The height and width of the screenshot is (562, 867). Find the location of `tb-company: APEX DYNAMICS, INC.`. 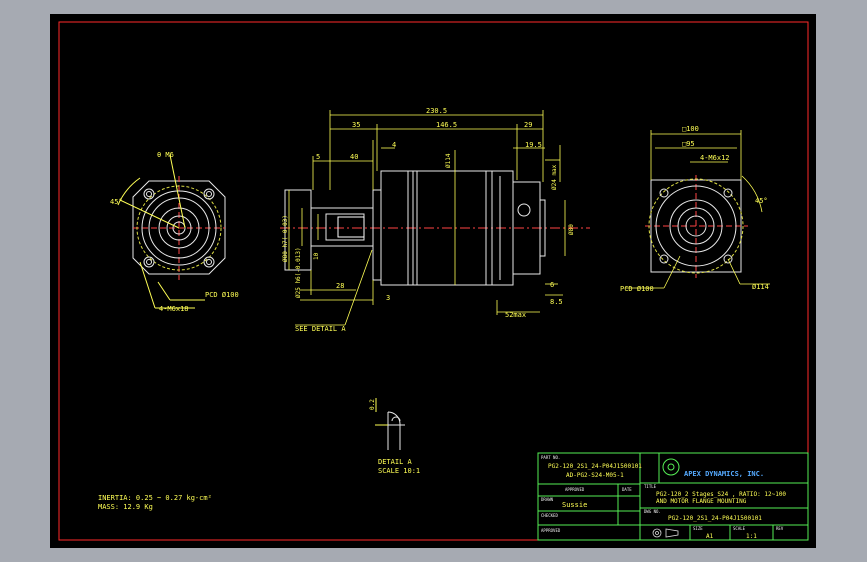

tb-company: APEX DYNAMICS, INC. is located at coordinates (724, 474).